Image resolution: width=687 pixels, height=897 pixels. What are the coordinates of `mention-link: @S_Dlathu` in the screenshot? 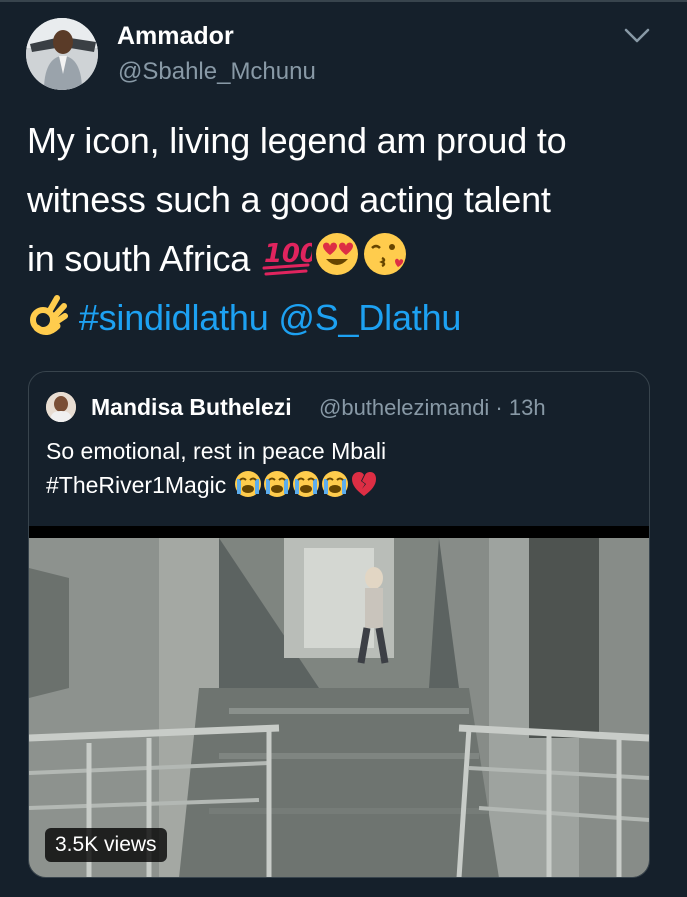 It's located at (369, 317).